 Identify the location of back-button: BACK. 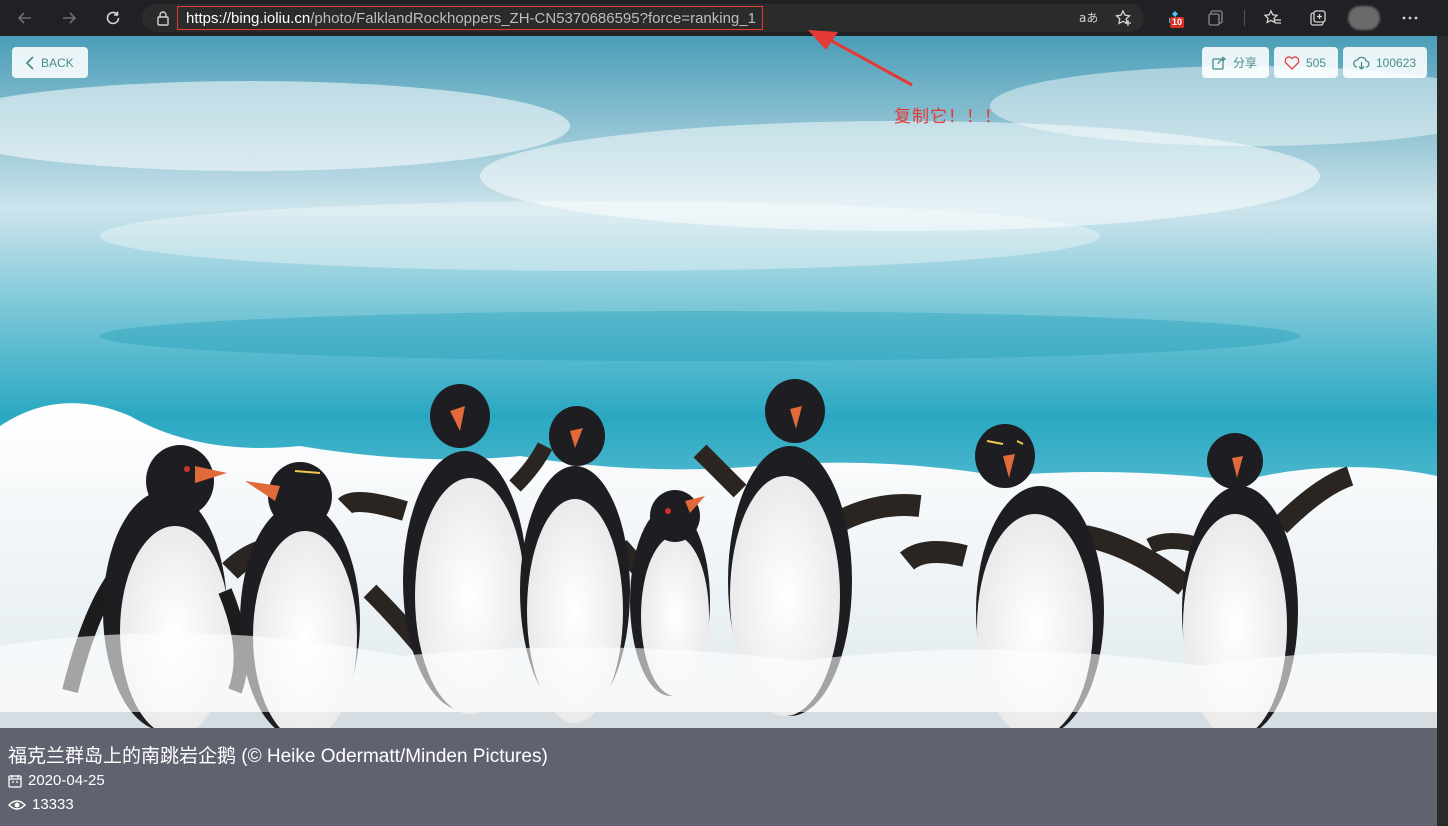
(50, 62).